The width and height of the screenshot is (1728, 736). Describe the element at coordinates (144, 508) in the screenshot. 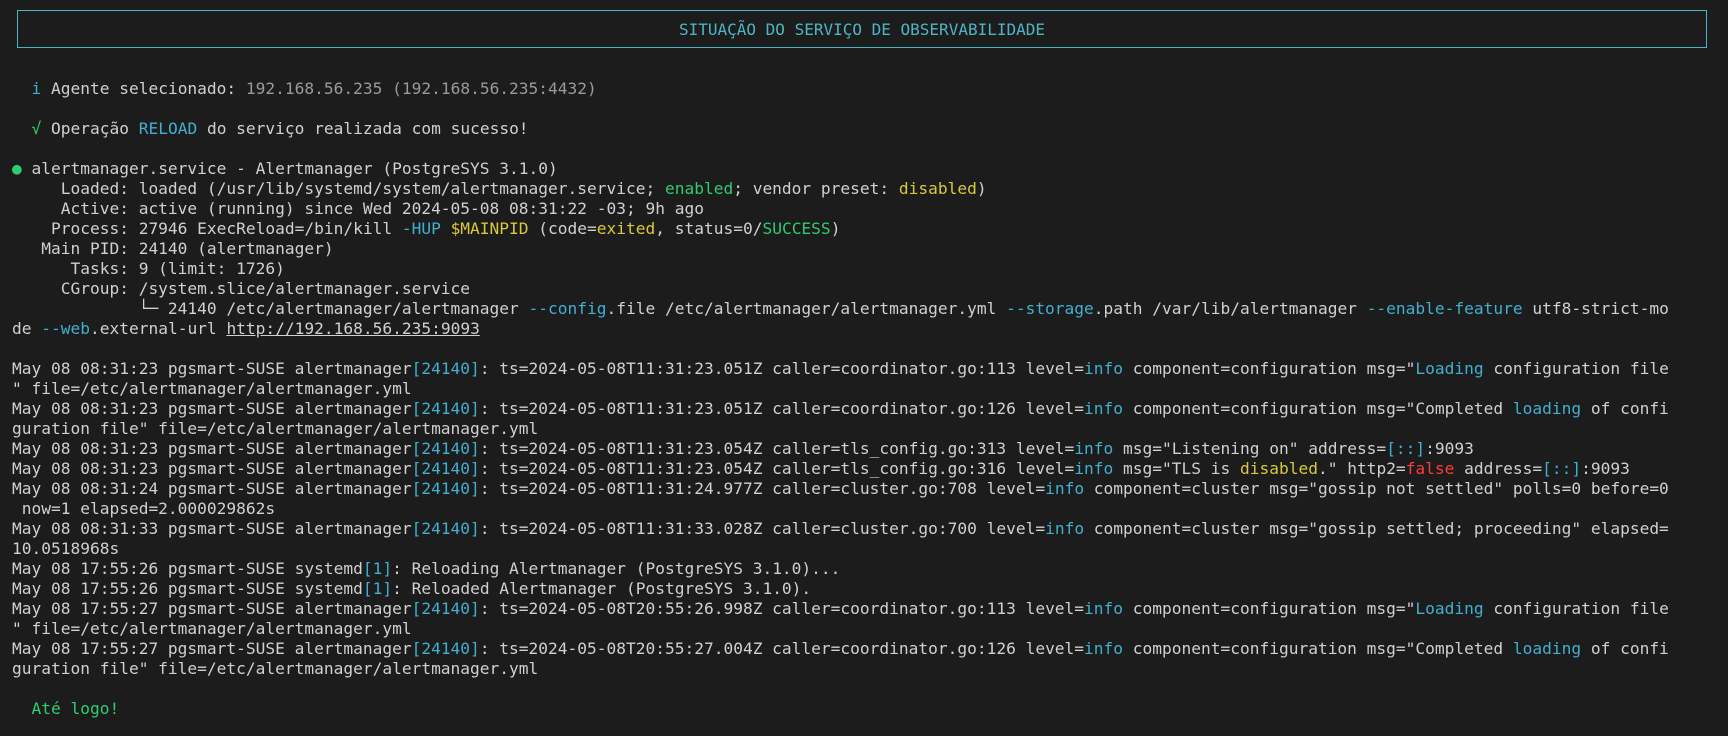

I see `terminal-text: now=1 elapsed=2.000029862s` at that location.